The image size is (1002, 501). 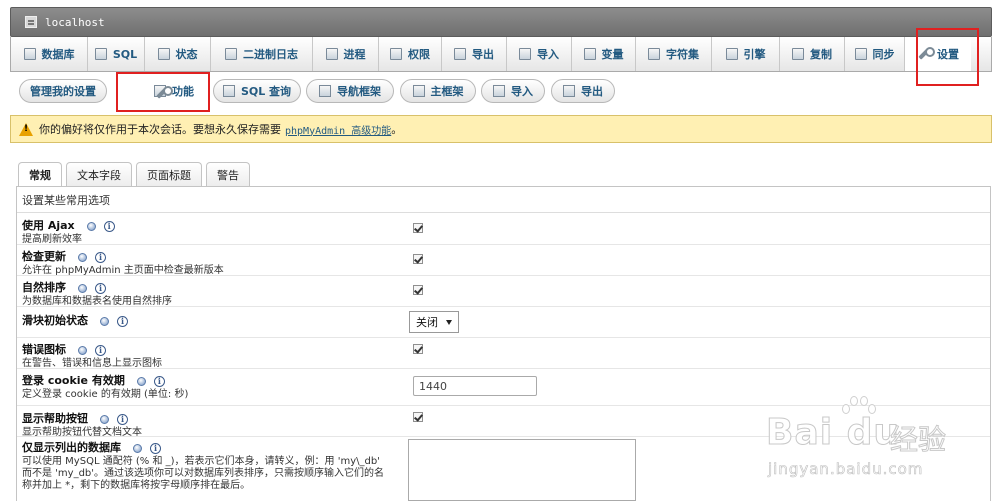 I want to click on notice-suffix: 。, so click(x=397, y=129).